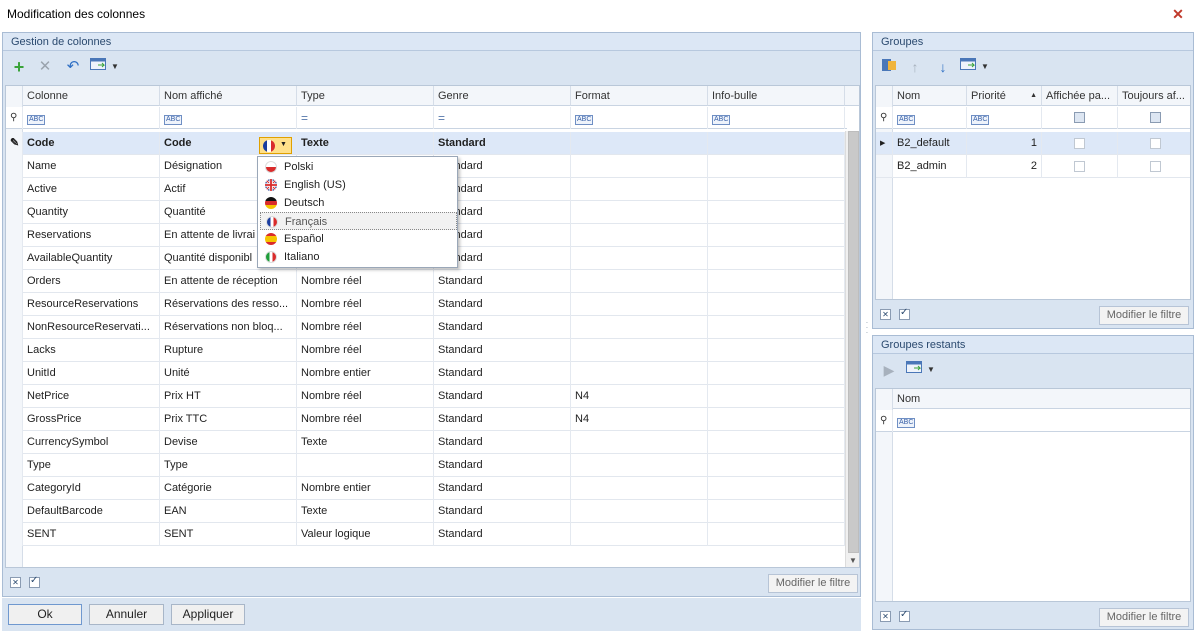 This screenshot has width=1196, height=633. I want to click on table-cell: Lacks, so click(91, 350).